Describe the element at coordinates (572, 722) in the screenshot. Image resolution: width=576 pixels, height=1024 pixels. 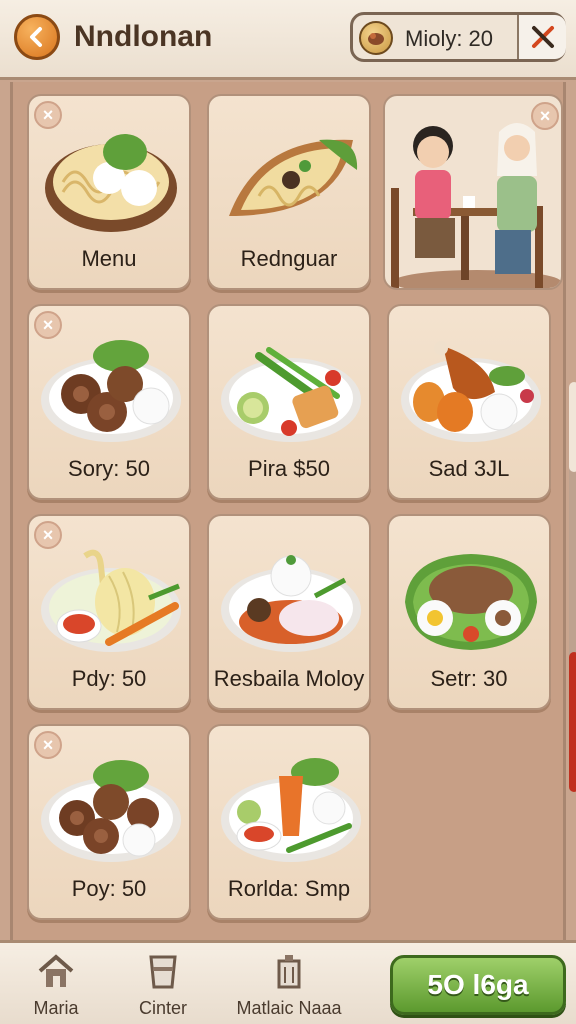
I see `scrollbar-red-segment` at that location.